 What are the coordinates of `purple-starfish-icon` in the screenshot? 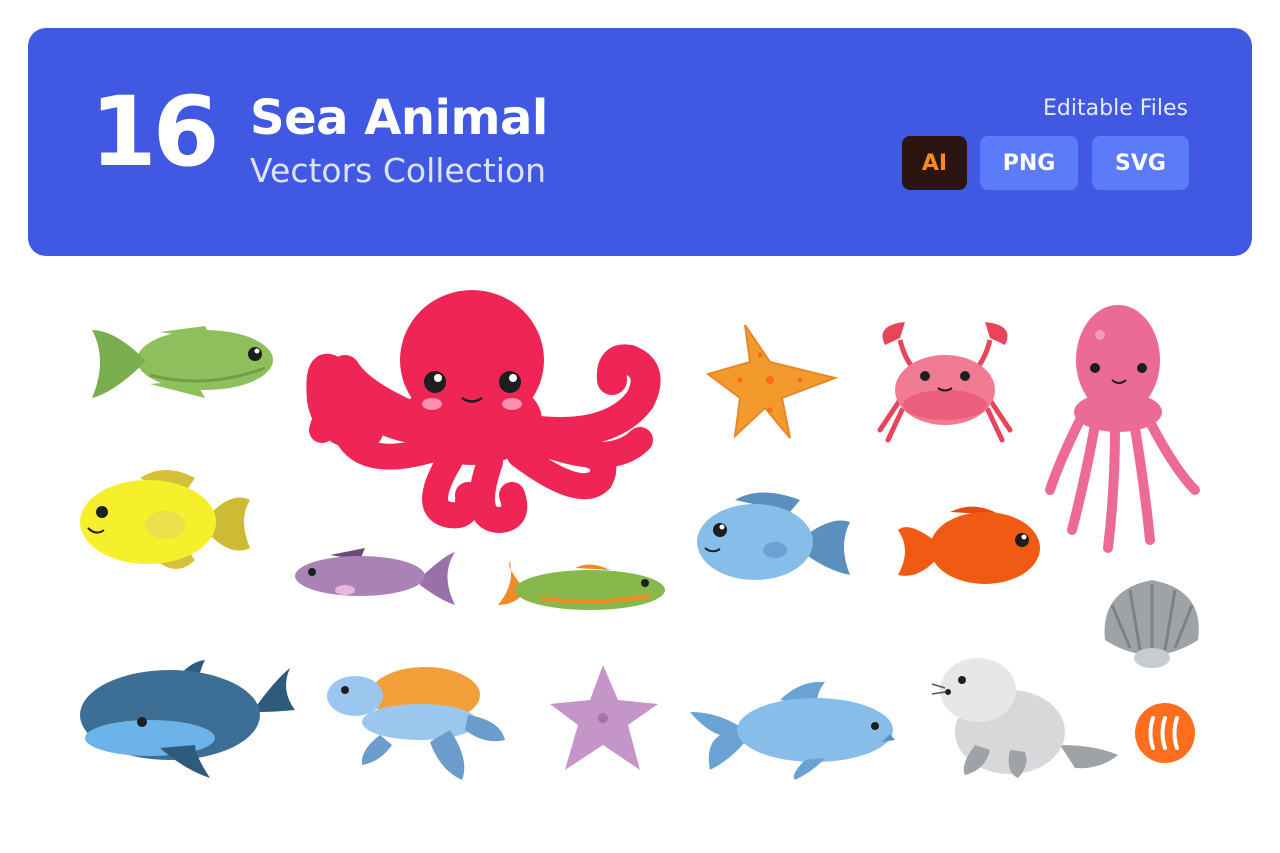 It's located at (604, 717).